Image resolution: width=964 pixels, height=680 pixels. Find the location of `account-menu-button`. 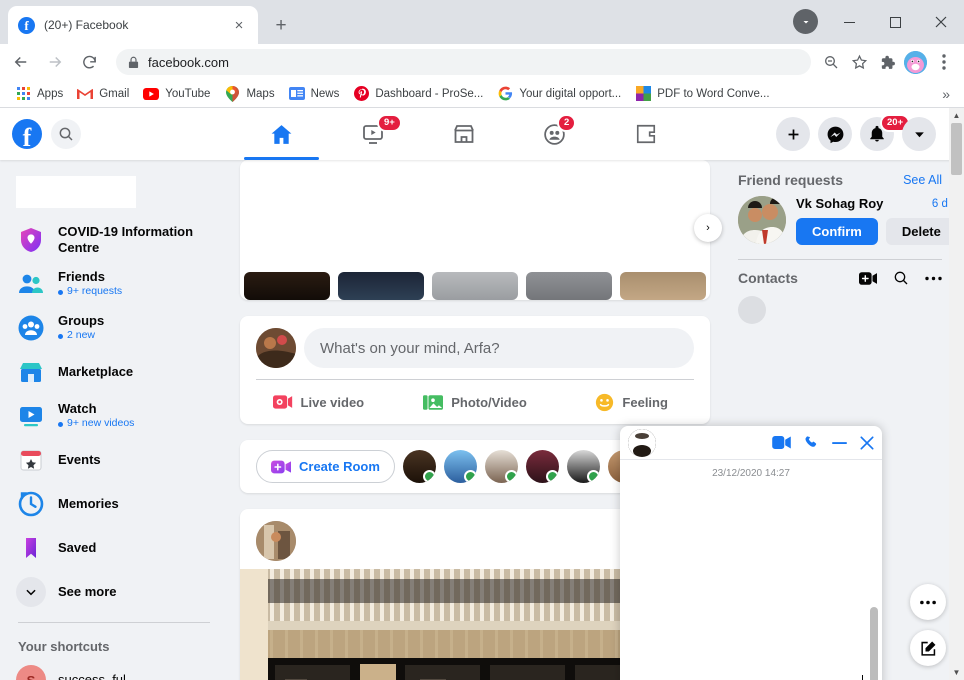

account-menu-button is located at coordinates (919, 134).